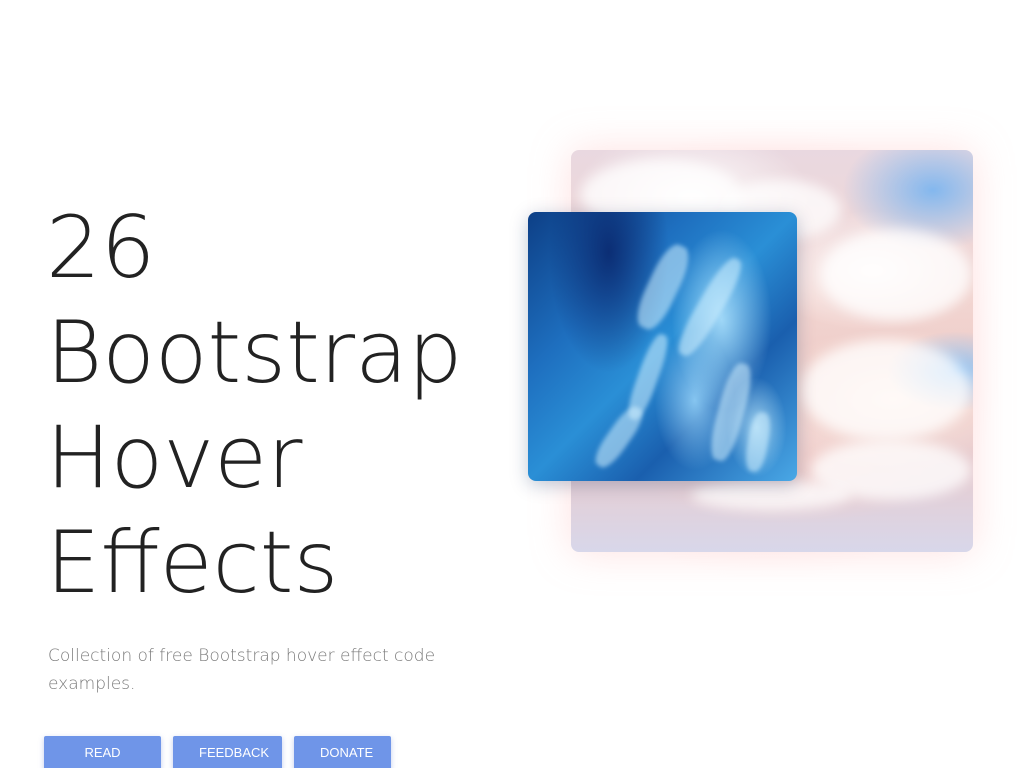  Describe the element at coordinates (662, 346) in the screenshot. I see `ice-cave-image` at that location.